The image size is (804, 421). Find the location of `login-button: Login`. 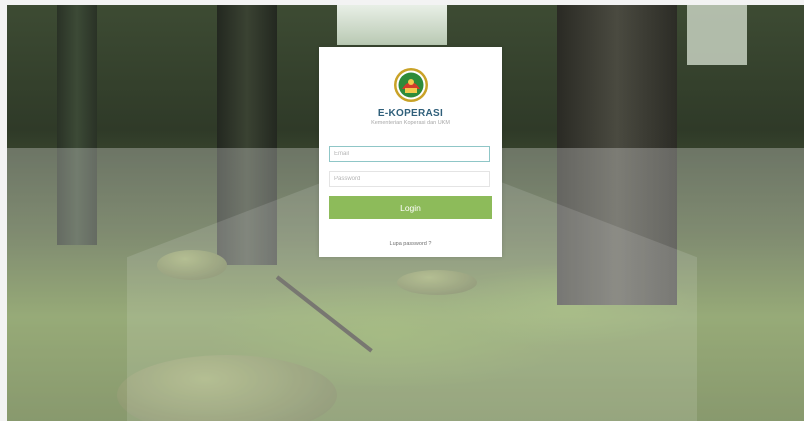

login-button: Login is located at coordinates (410, 207).